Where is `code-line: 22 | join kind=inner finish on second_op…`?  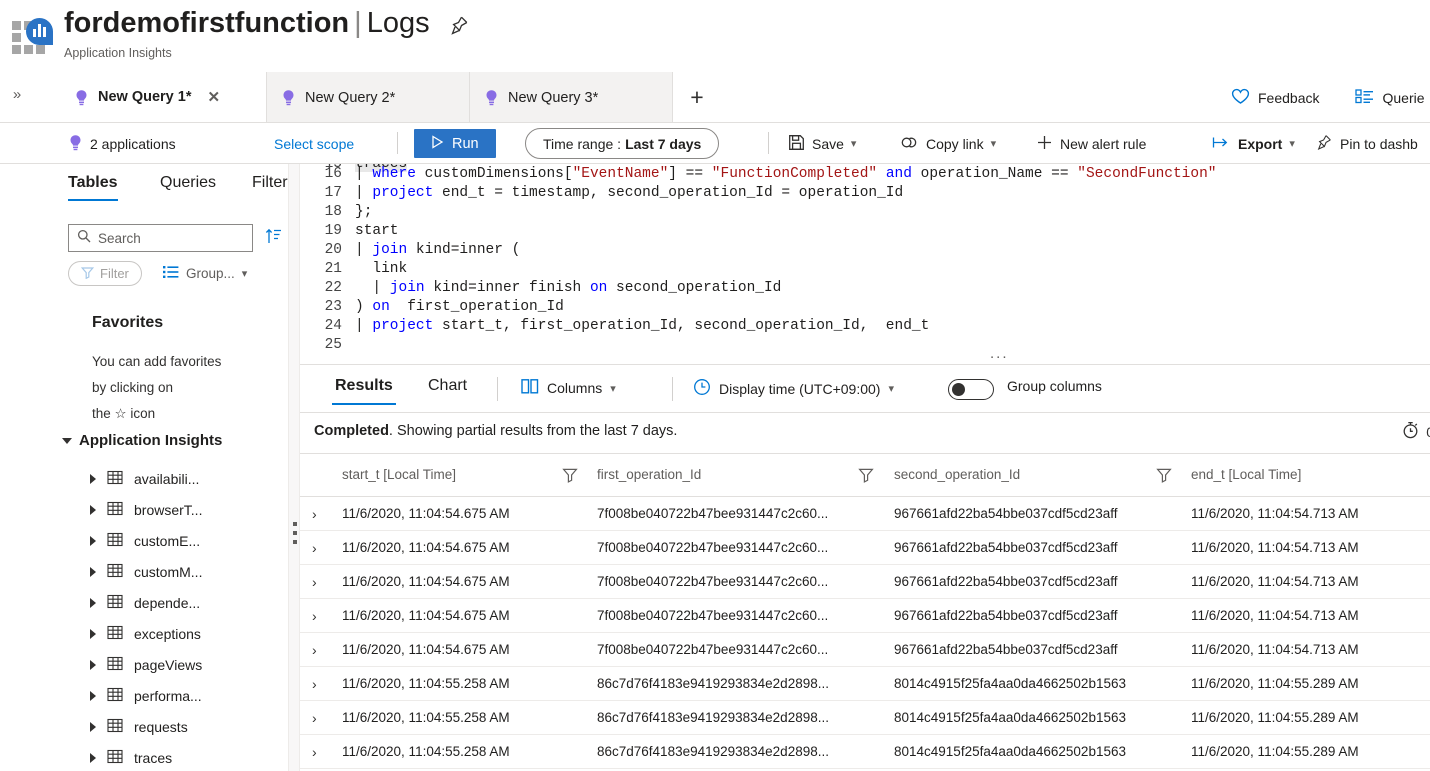
code-line: 22 | join kind=inner finish on second_op… is located at coordinates (865, 288).